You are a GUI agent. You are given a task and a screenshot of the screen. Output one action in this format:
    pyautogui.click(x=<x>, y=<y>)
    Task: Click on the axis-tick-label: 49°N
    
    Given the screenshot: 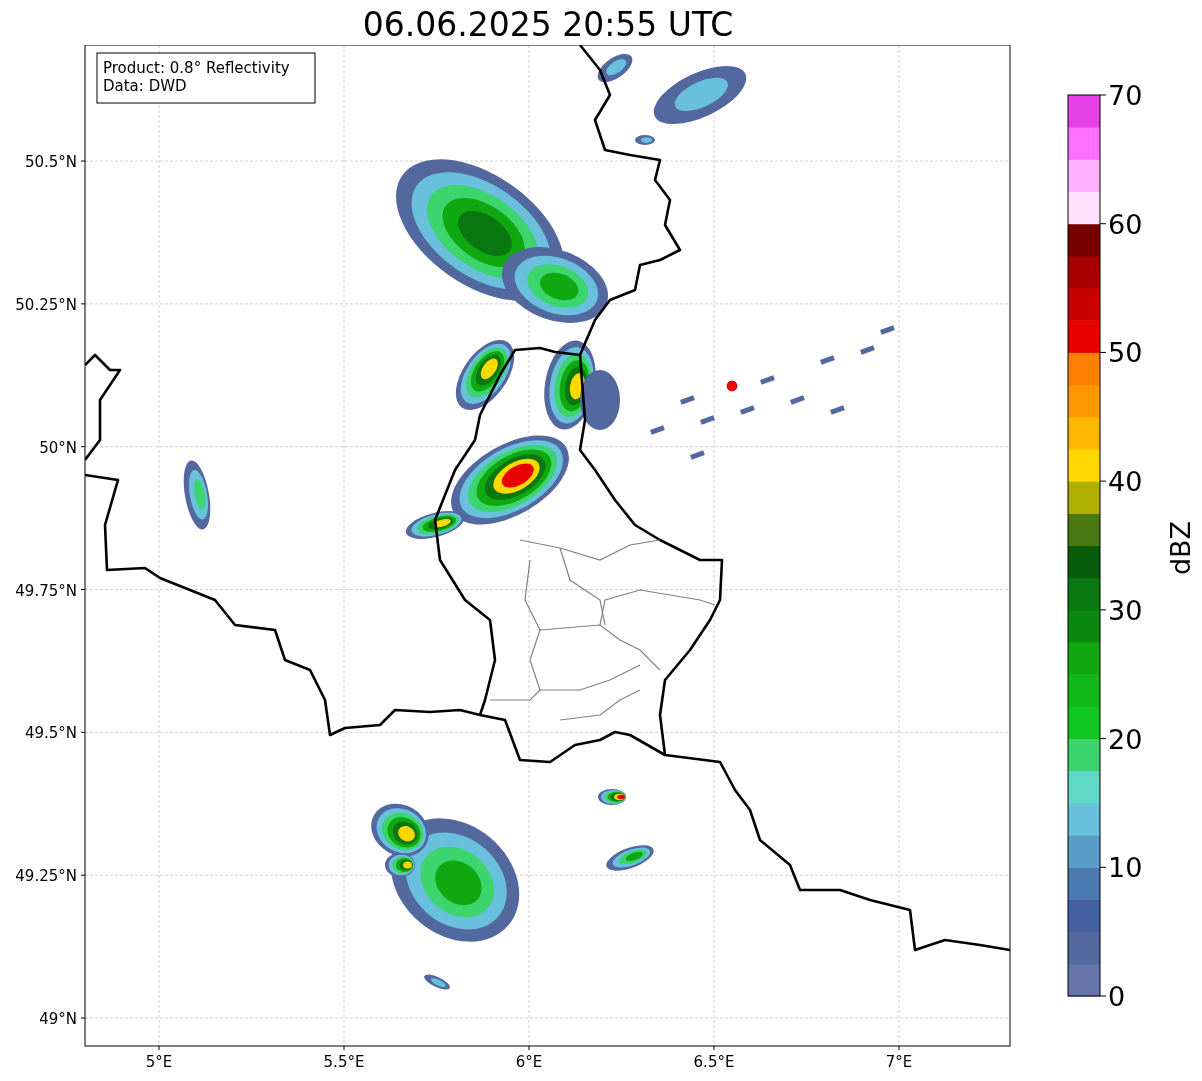 What is the action you would take?
    pyautogui.click(x=58, y=1019)
    